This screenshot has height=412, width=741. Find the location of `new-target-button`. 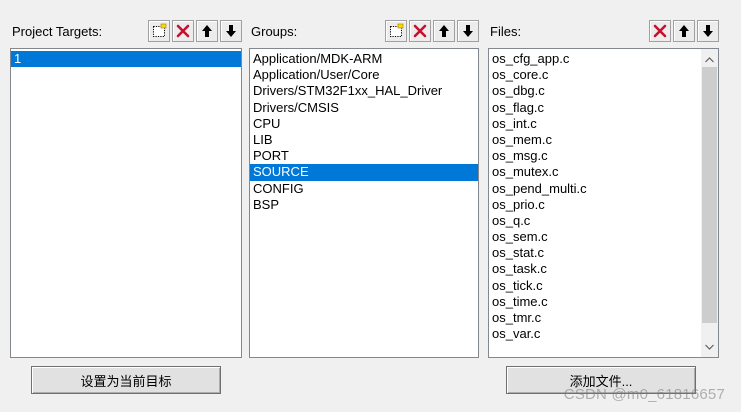

new-target-button is located at coordinates (159, 31).